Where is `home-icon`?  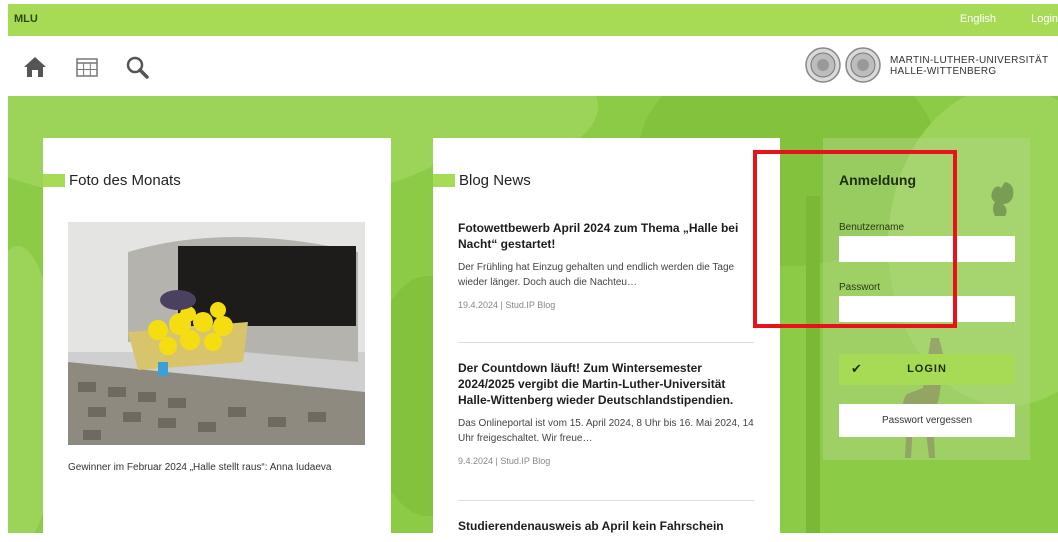 home-icon is located at coordinates (35, 67).